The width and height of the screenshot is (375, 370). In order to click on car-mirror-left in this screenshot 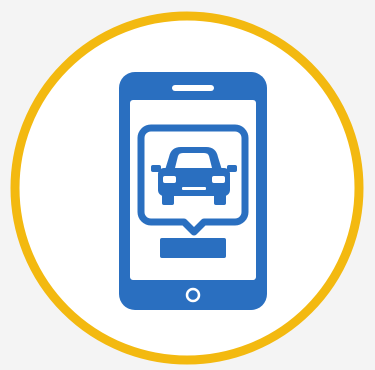, I will do `click(156, 168)`.